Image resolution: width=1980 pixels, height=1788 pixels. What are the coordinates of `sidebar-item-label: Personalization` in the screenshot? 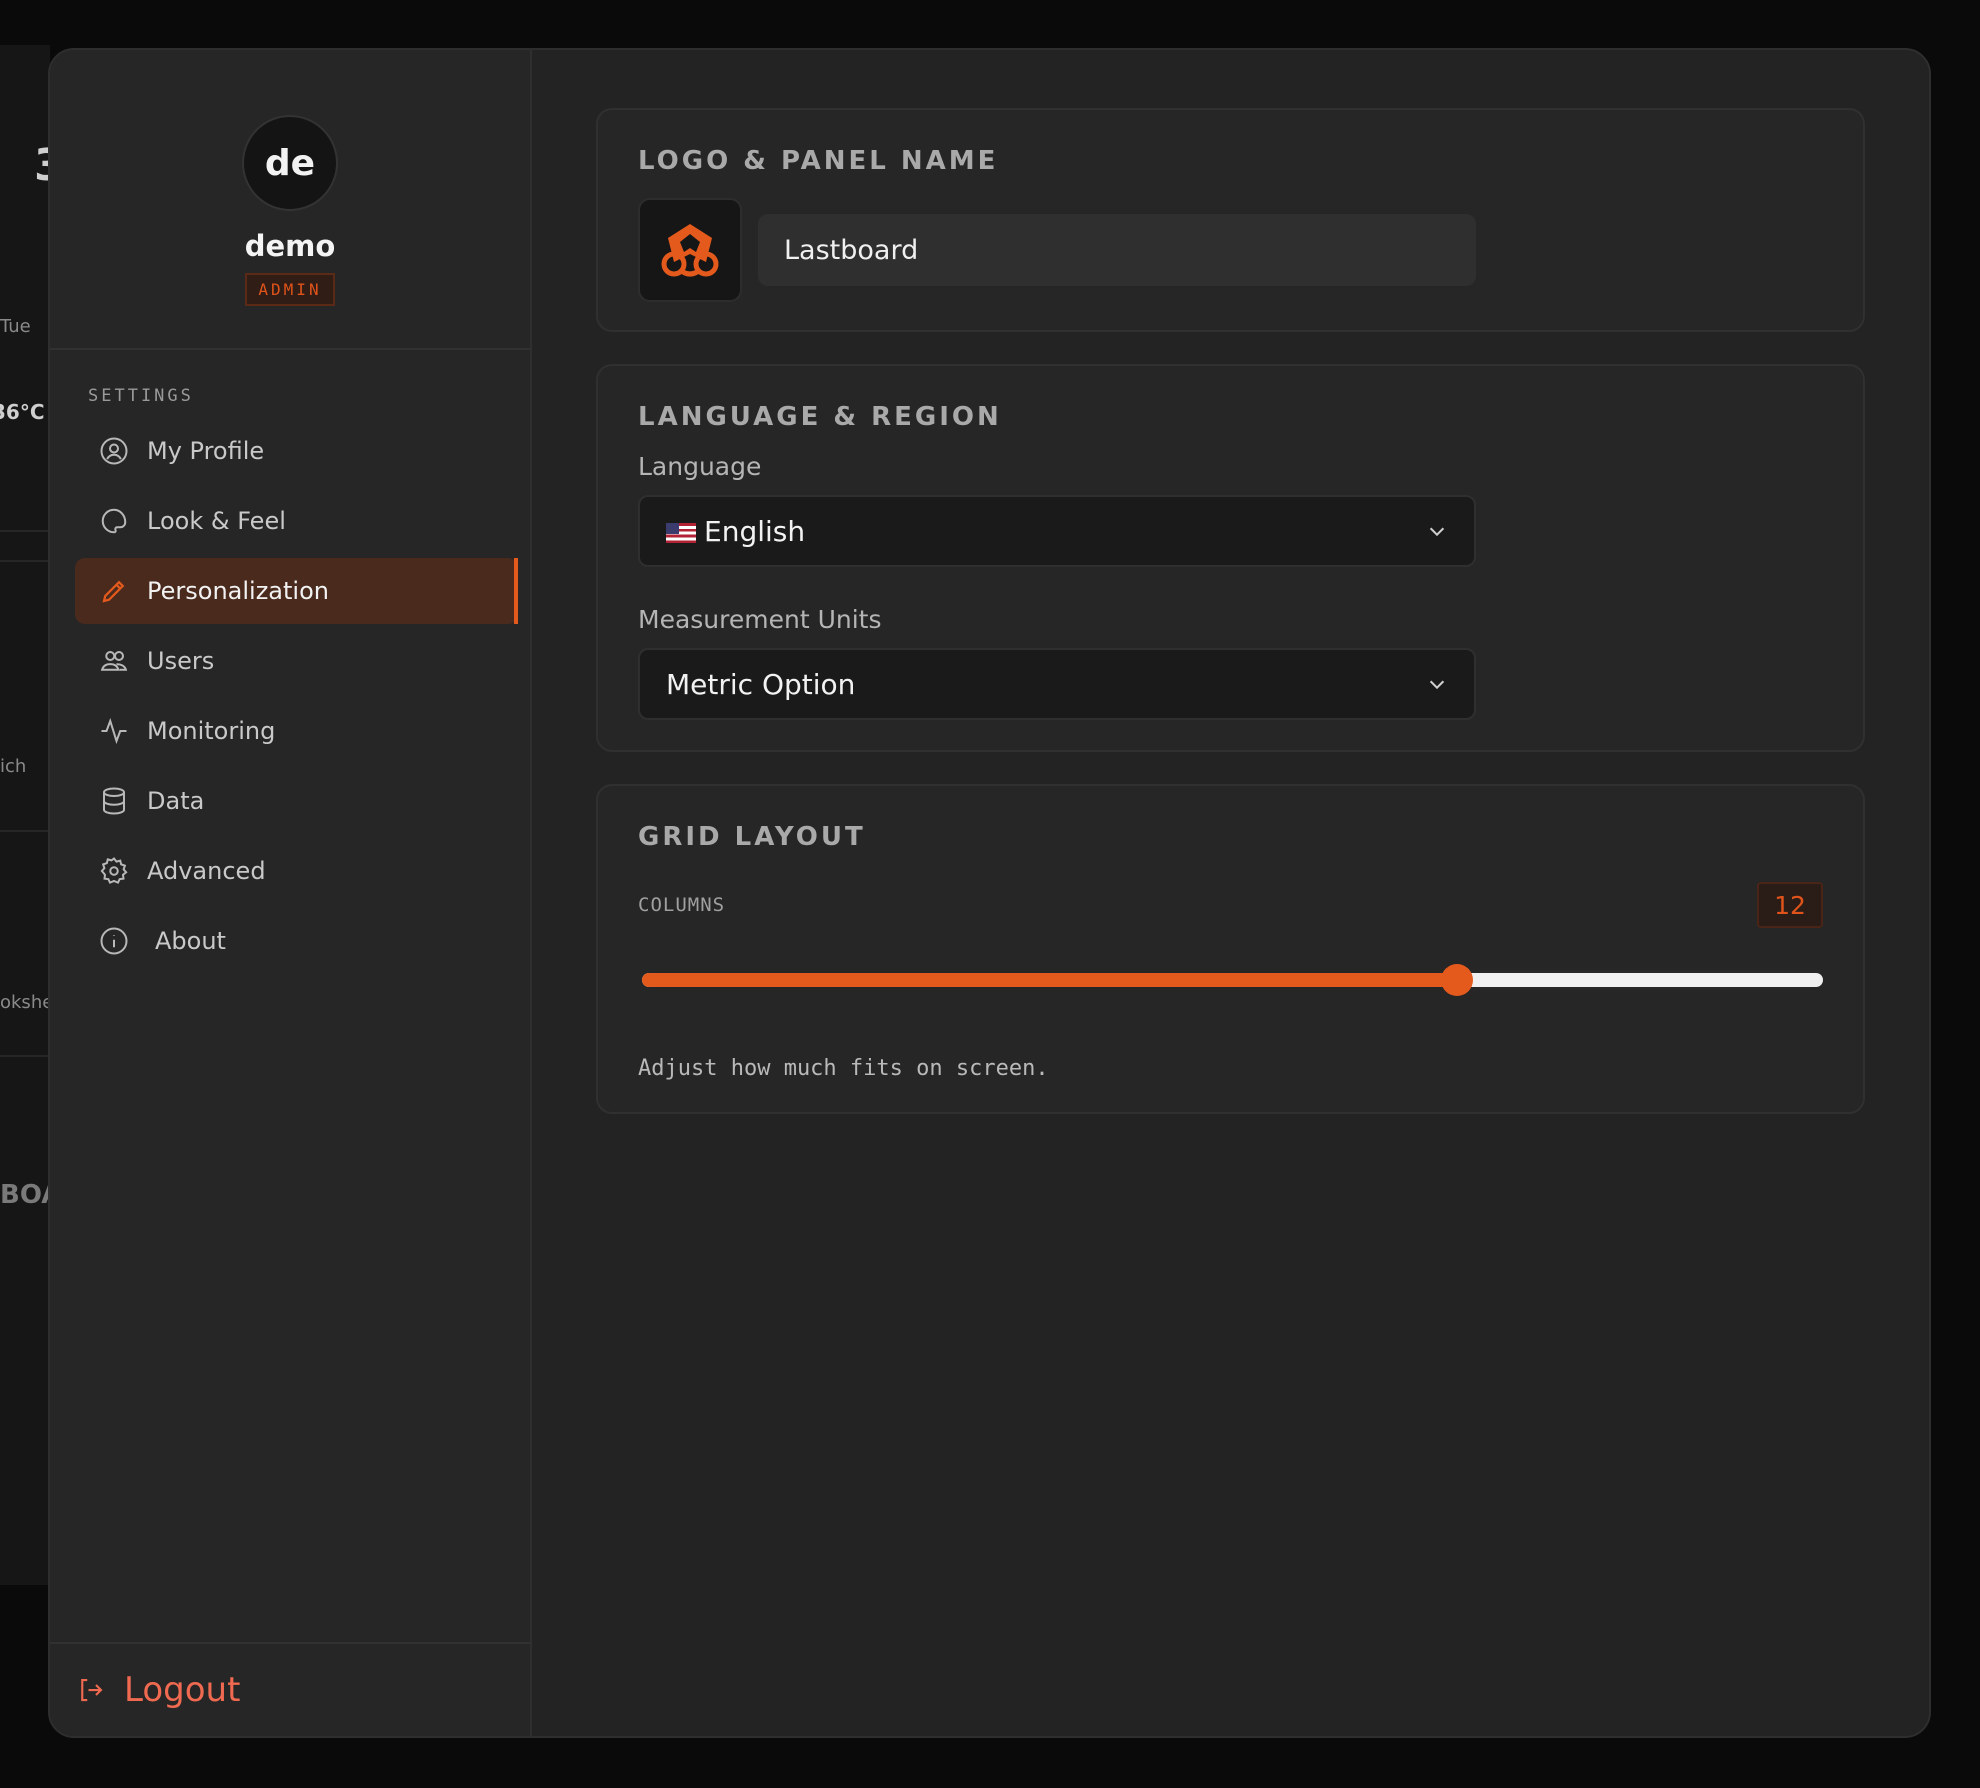 It's located at (238, 591).